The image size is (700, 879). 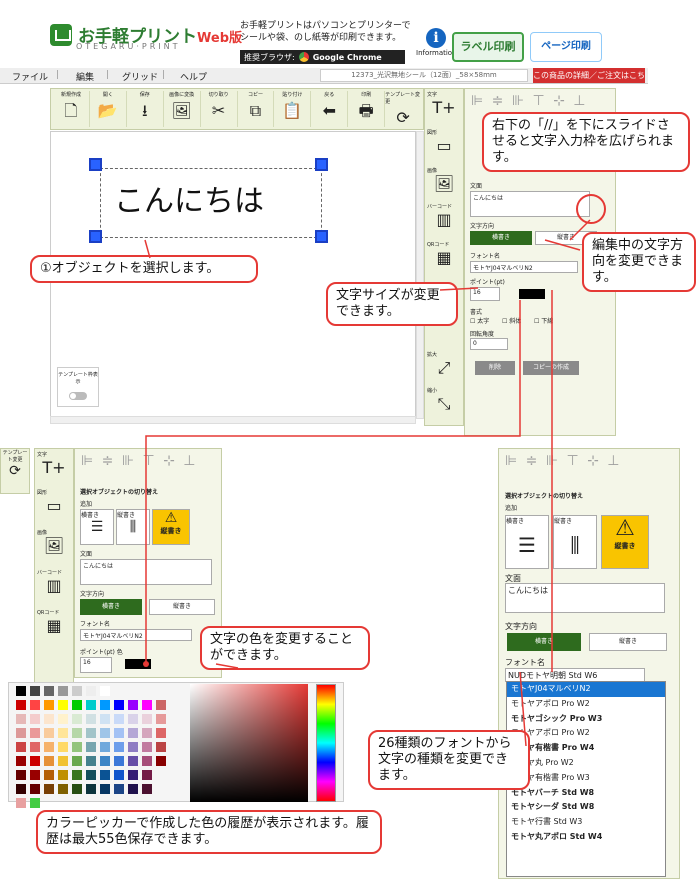 What do you see at coordinates (523, 709) in the screenshot?
I see `connector-font` at bounding box center [523, 709].